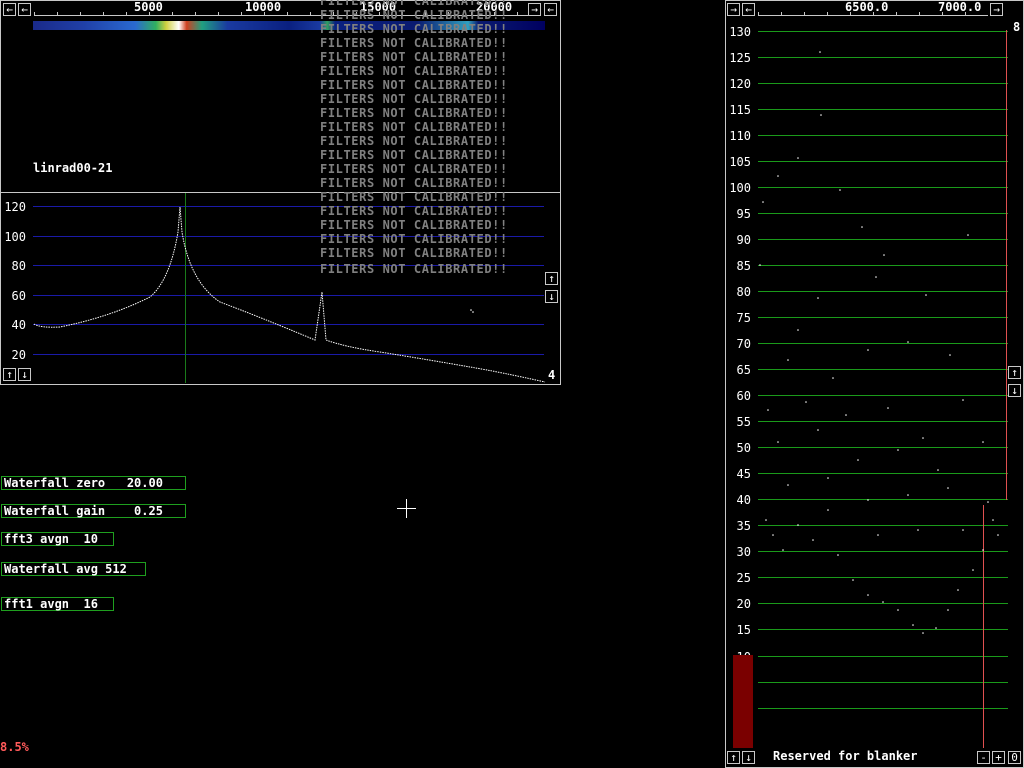 The image size is (1024, 768). Describe the element at coordinates (743, 396) in the screenshot. I see `baseband-y-label: 60` at that location.